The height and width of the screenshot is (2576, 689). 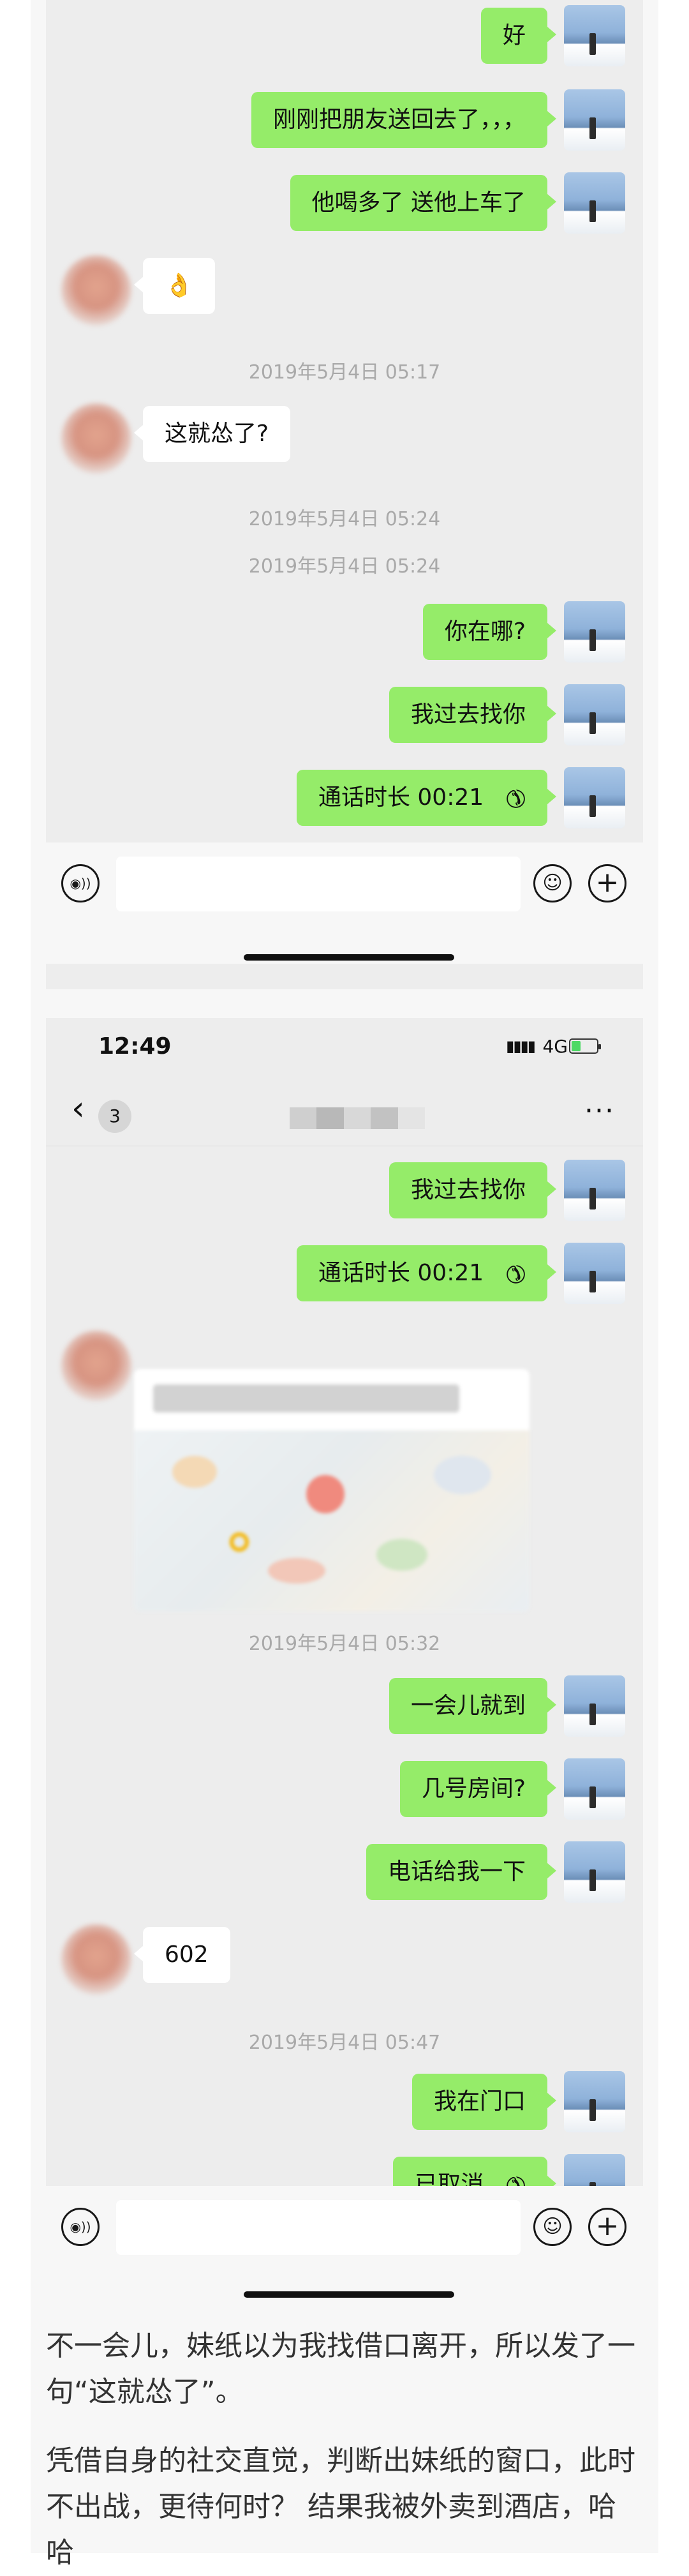 I want to click on message-row: 好, so click(x=344, y=35).